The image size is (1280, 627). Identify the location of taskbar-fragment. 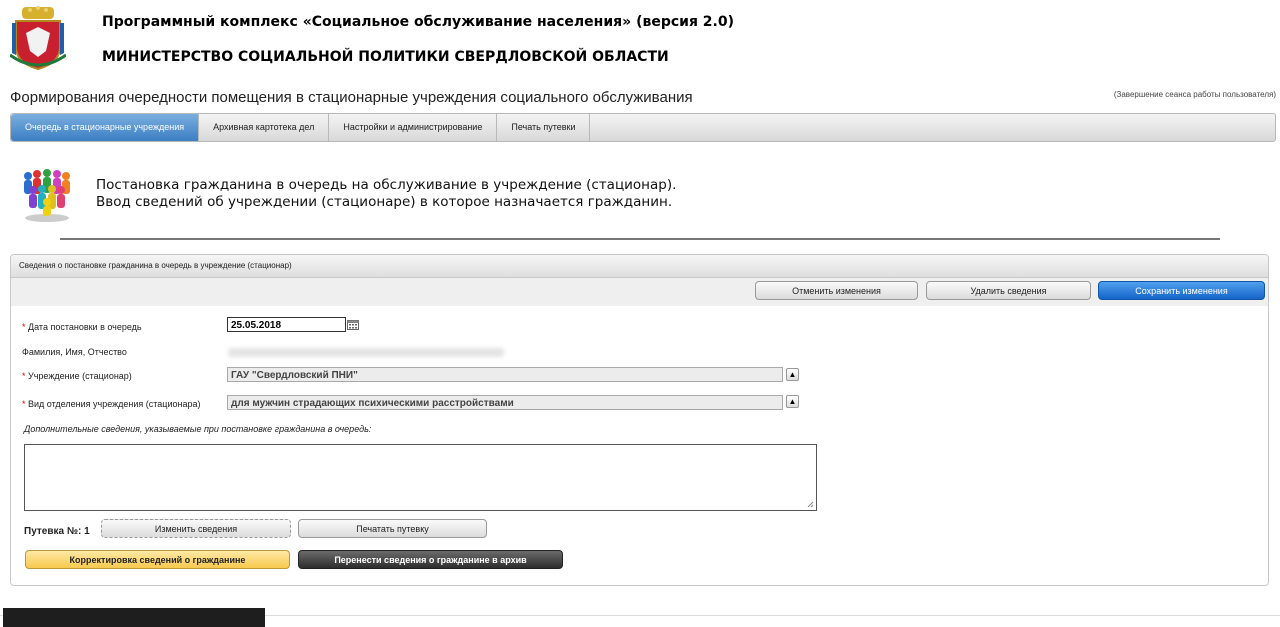
(134, 617).